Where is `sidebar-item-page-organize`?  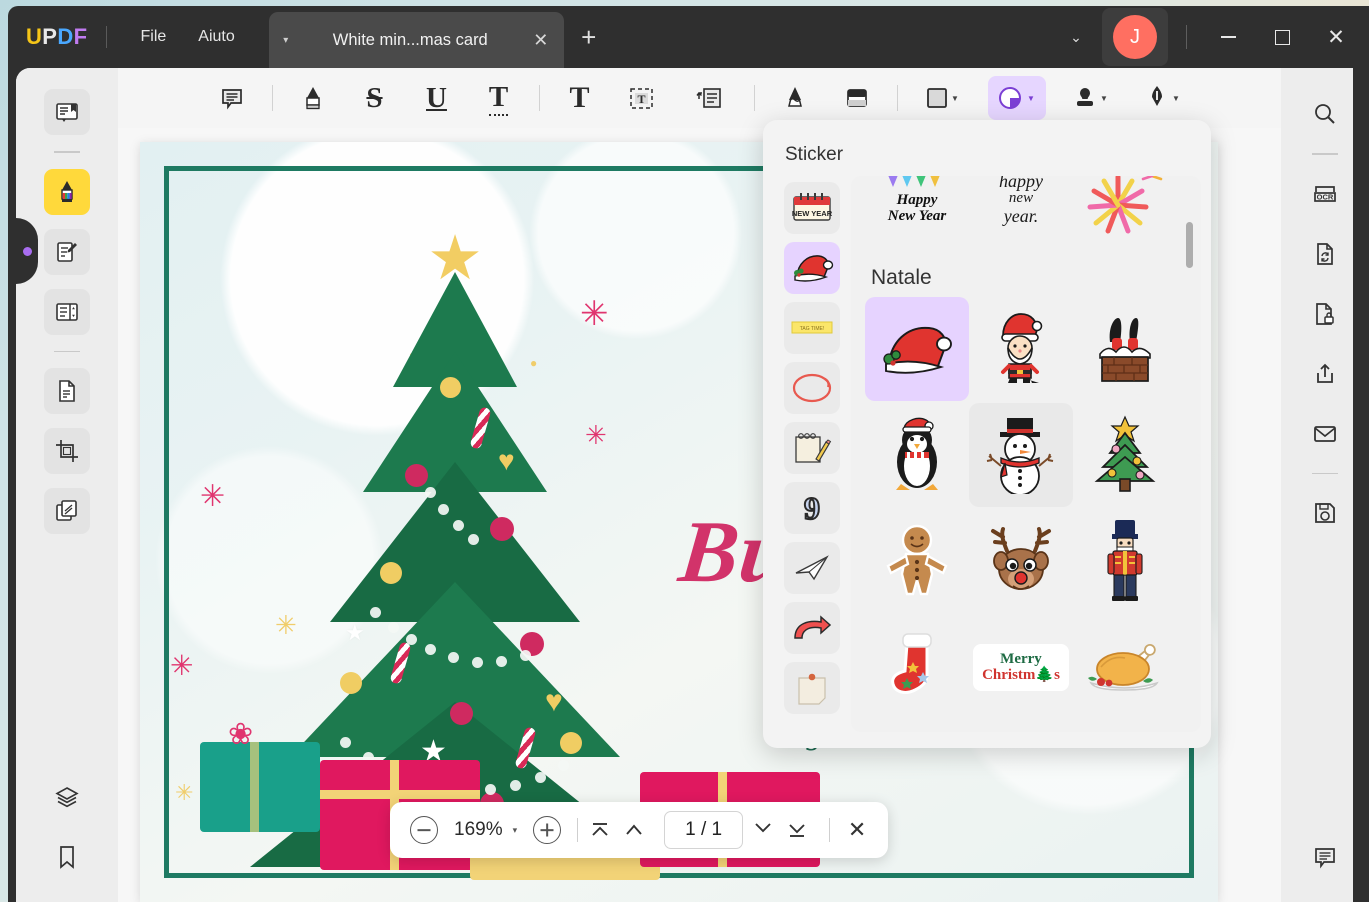
sidebar-item-page-organize is located at coordinates (67, 311).